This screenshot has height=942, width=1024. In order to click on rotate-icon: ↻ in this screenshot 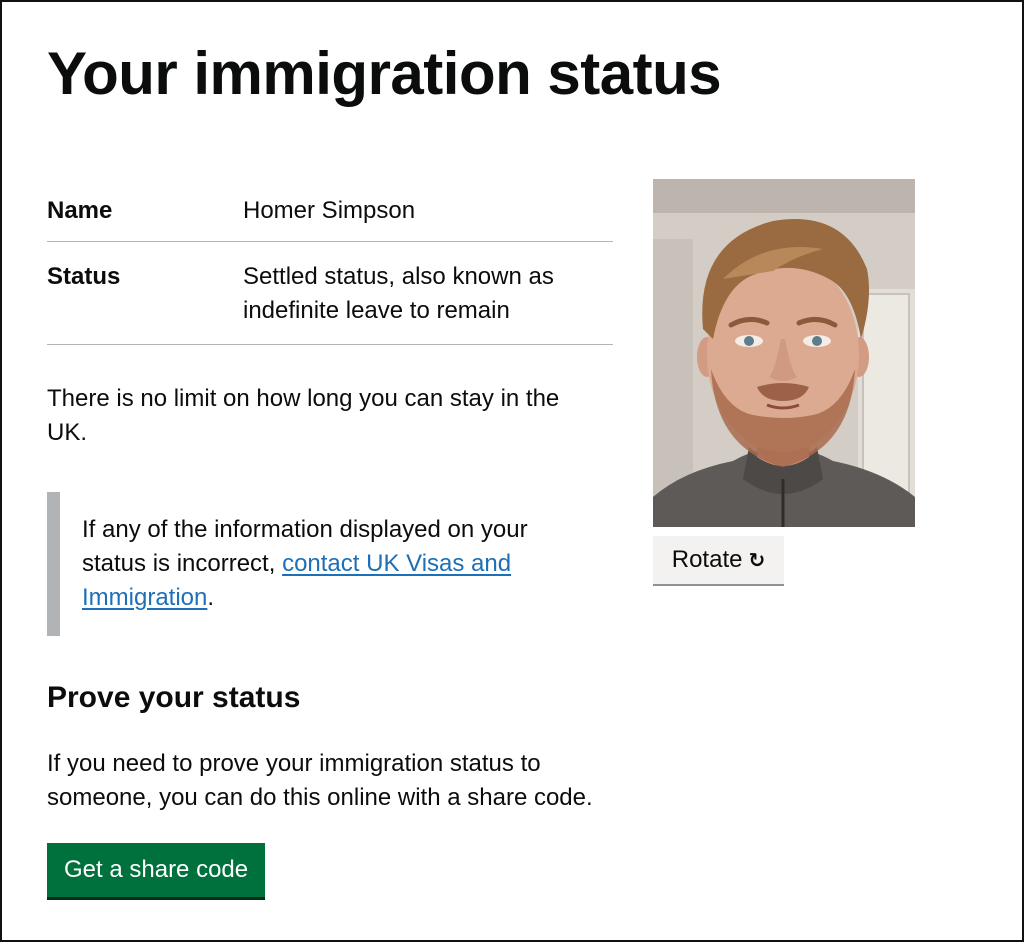, I will do `click(757, 560)`.